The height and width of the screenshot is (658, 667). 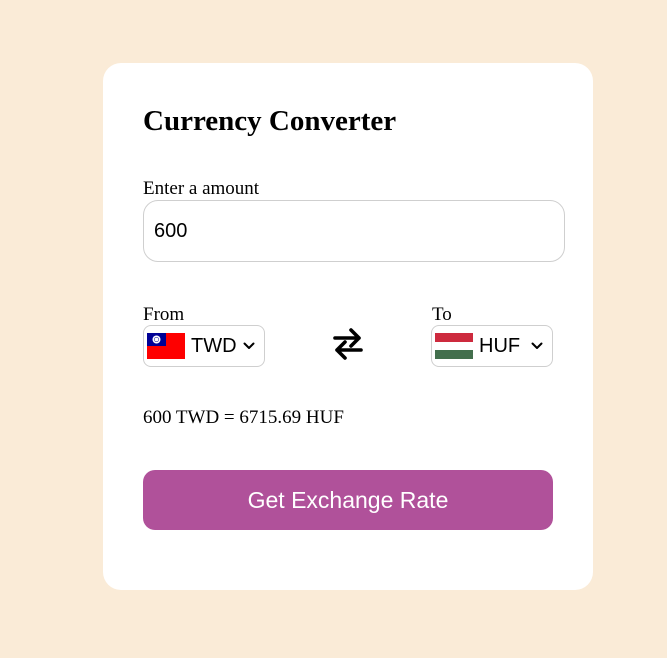 I want to click on taiwan-flag-icon, so click(x=166, y=346).